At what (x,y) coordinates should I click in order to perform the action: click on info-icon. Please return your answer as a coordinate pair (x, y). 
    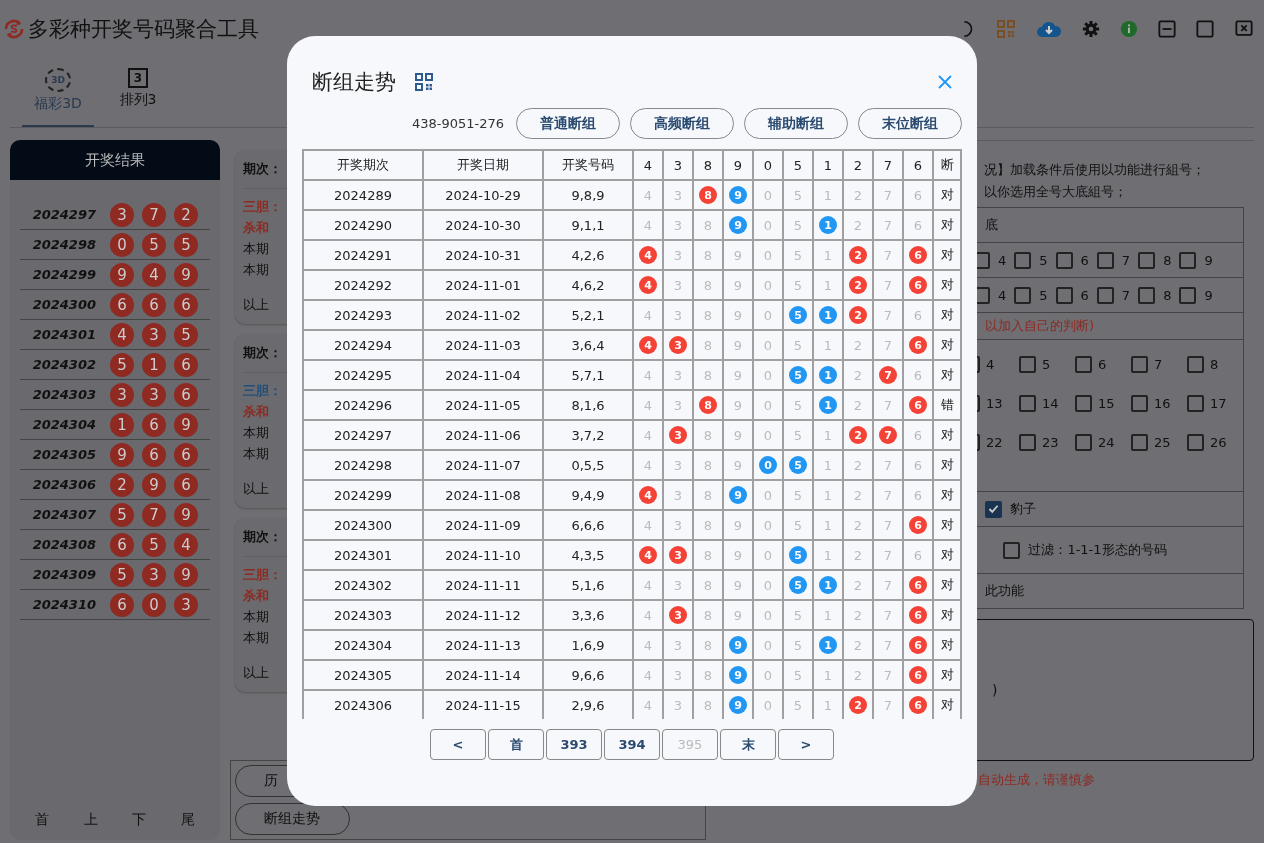
    Looking at the image, I should click on (1129, 29).